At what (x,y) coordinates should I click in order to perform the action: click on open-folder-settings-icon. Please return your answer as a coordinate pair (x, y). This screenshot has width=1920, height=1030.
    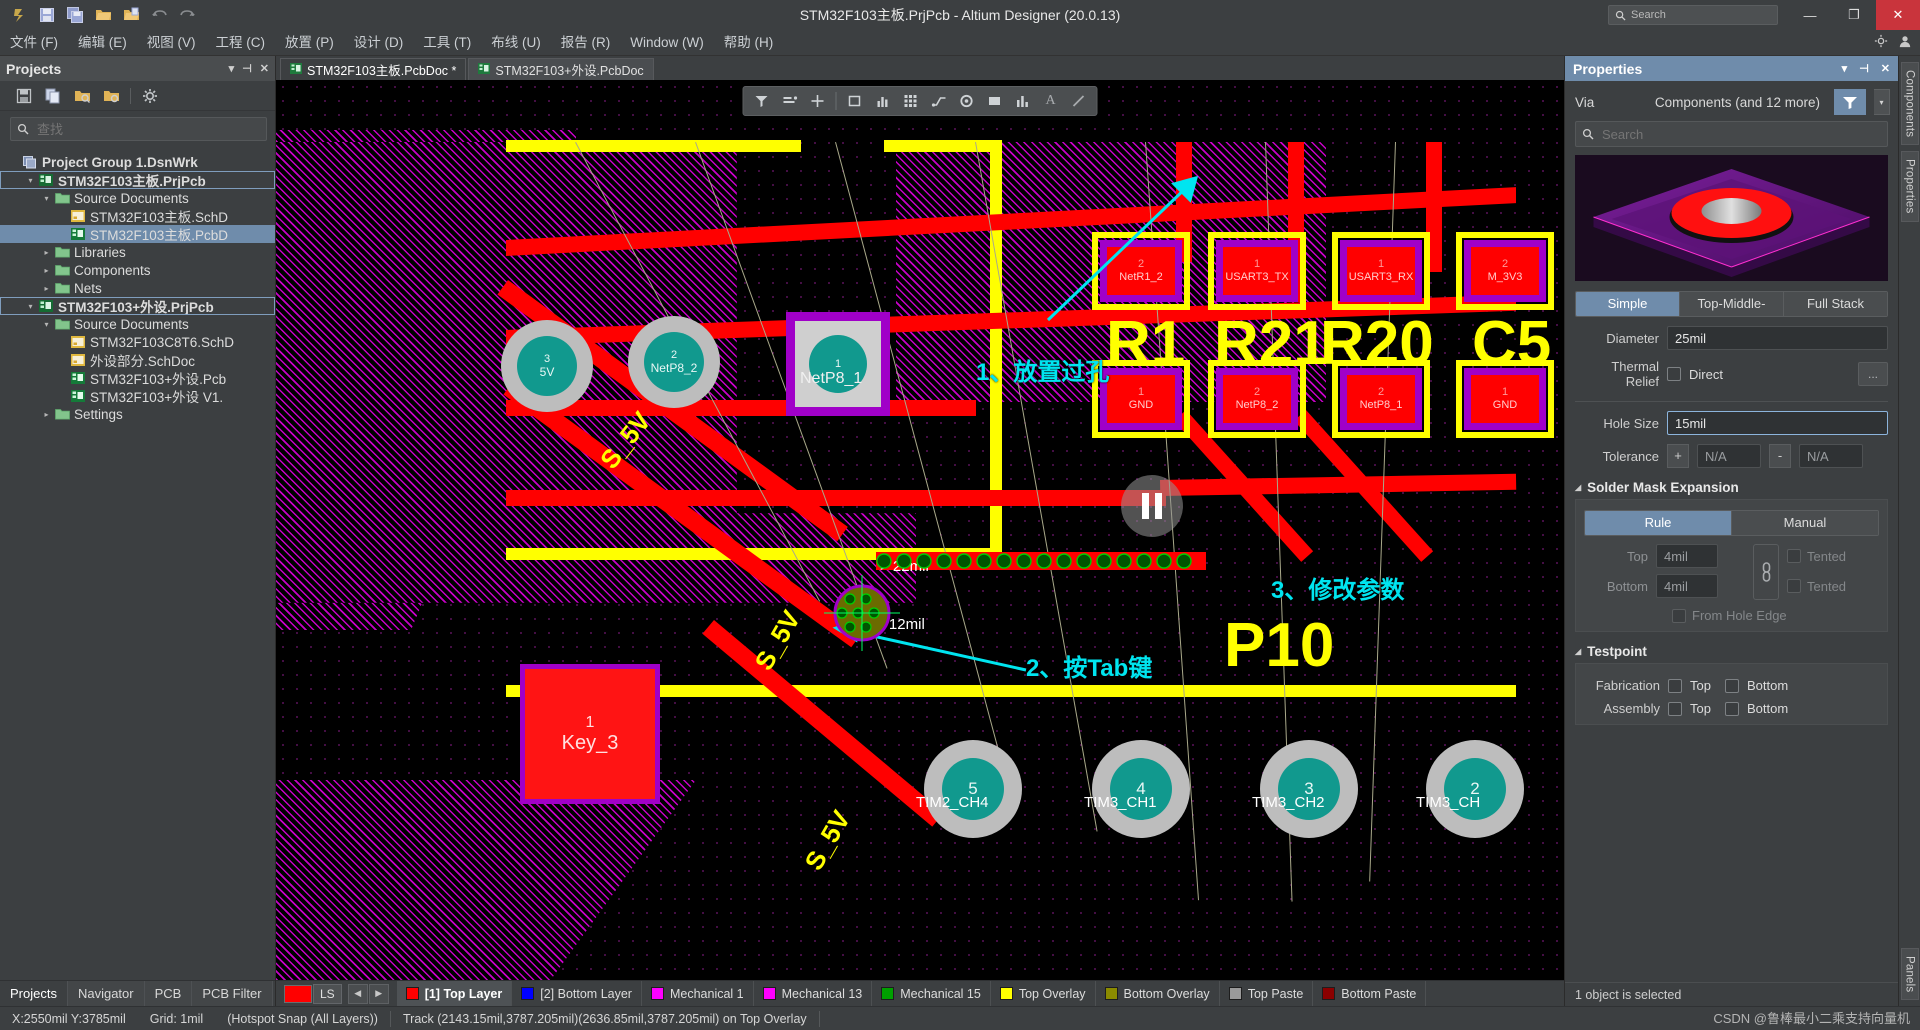
    Looking at the image, I should click on (111, 96).